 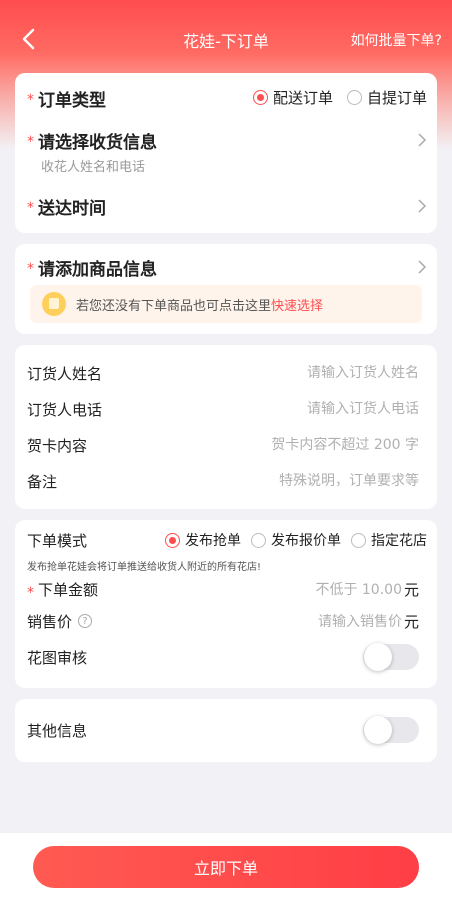 I want to click on order-amount-field: 不低于 10.00 元, so click(x=367, y=589).